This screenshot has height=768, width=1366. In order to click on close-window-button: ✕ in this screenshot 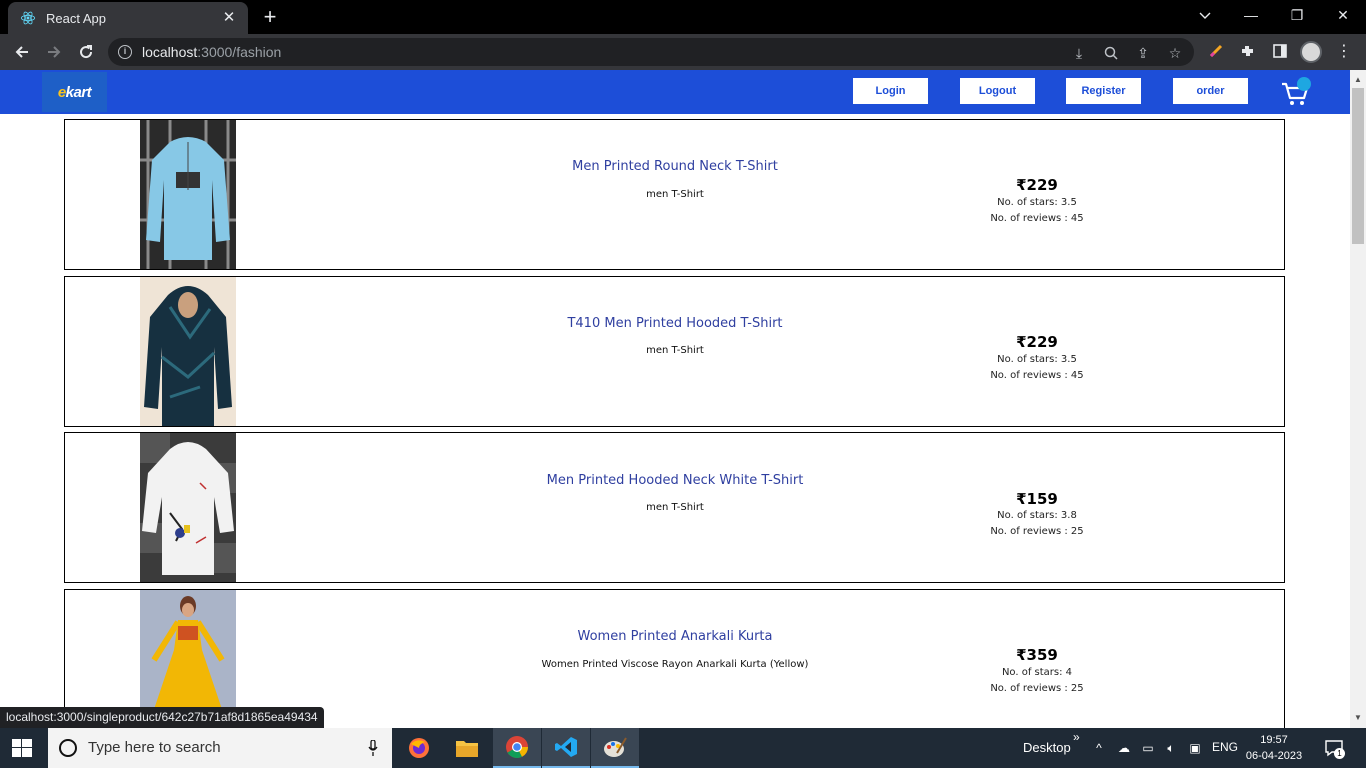, I will do `click(1343, 16)`.